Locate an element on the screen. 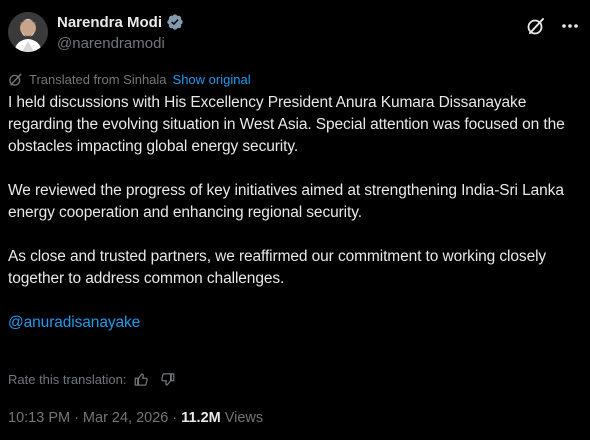 This screenshot has width=590, height=440. verified-badge-icon is located at coordinates (175, 22).